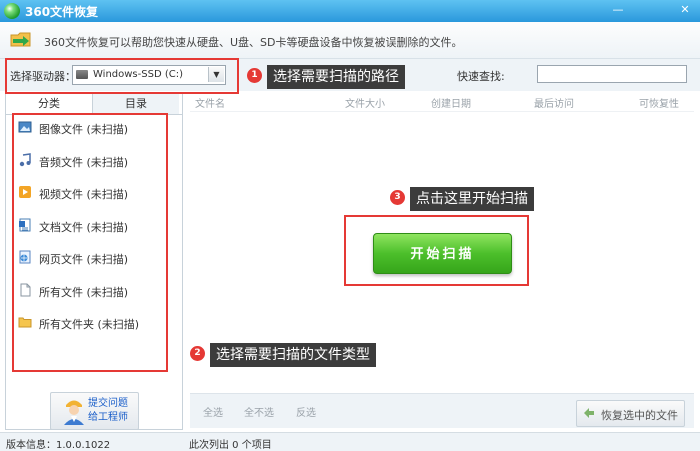 This screenshot has width=700, height=451. I want to click on feedback-line-1: 提交问题, so click(108, 403).